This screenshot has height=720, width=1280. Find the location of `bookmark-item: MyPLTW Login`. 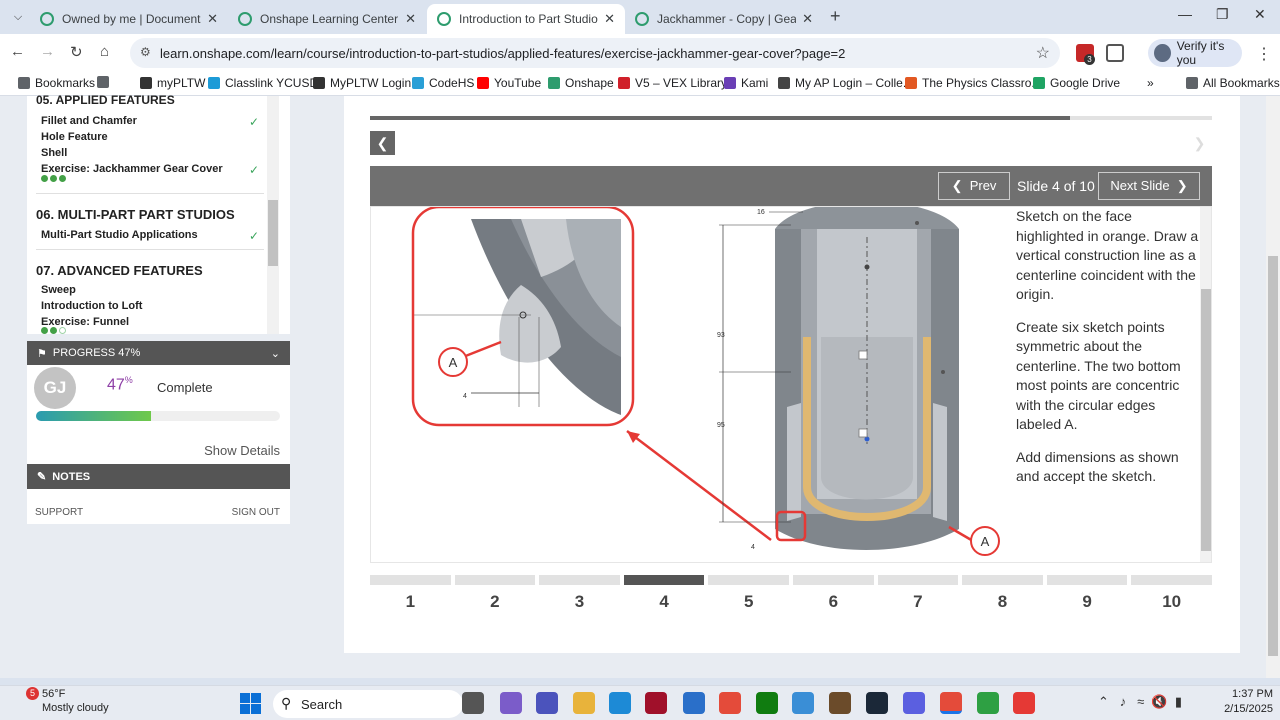

bookmark-item: MyPLTW Login is located at coordinates (362, 83).